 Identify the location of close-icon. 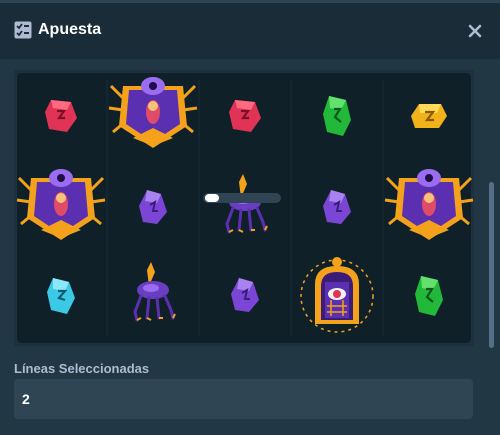
(475, 31).